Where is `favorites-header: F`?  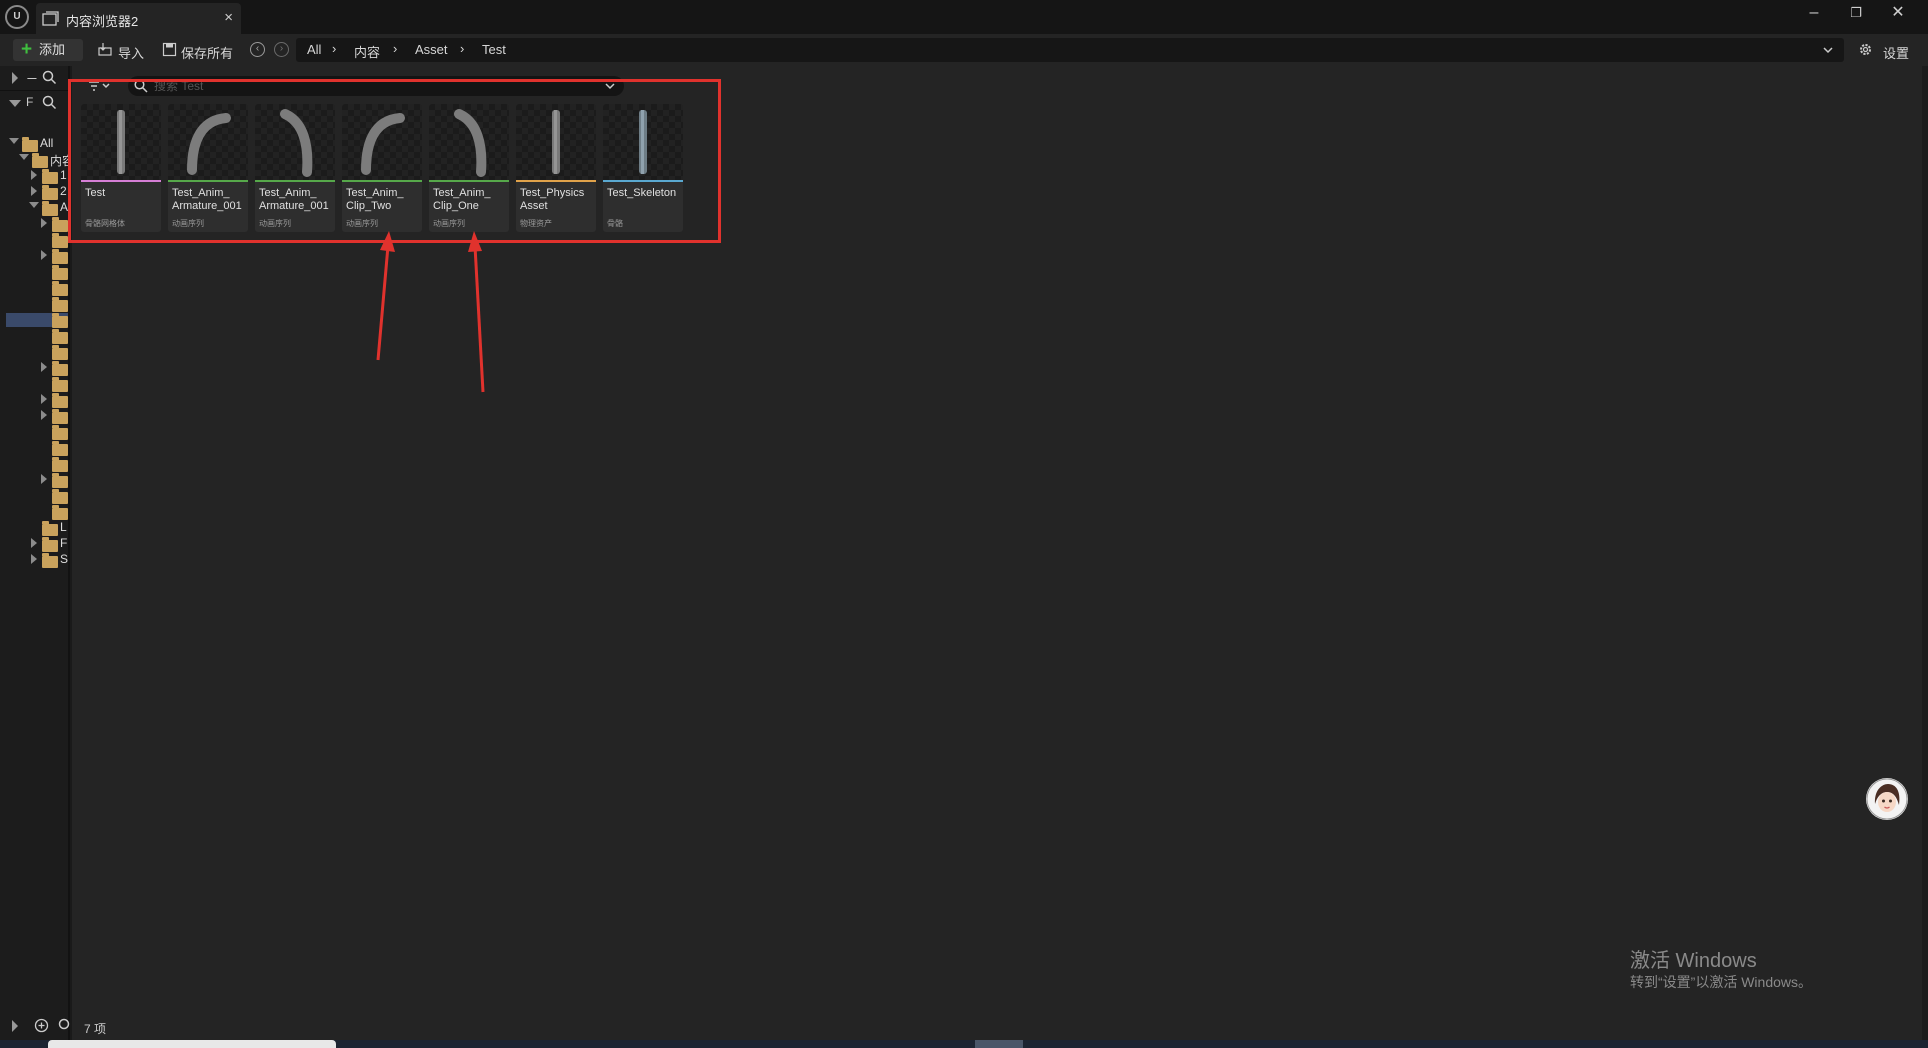
favorites-header: F is located at coordinates (35, 102).